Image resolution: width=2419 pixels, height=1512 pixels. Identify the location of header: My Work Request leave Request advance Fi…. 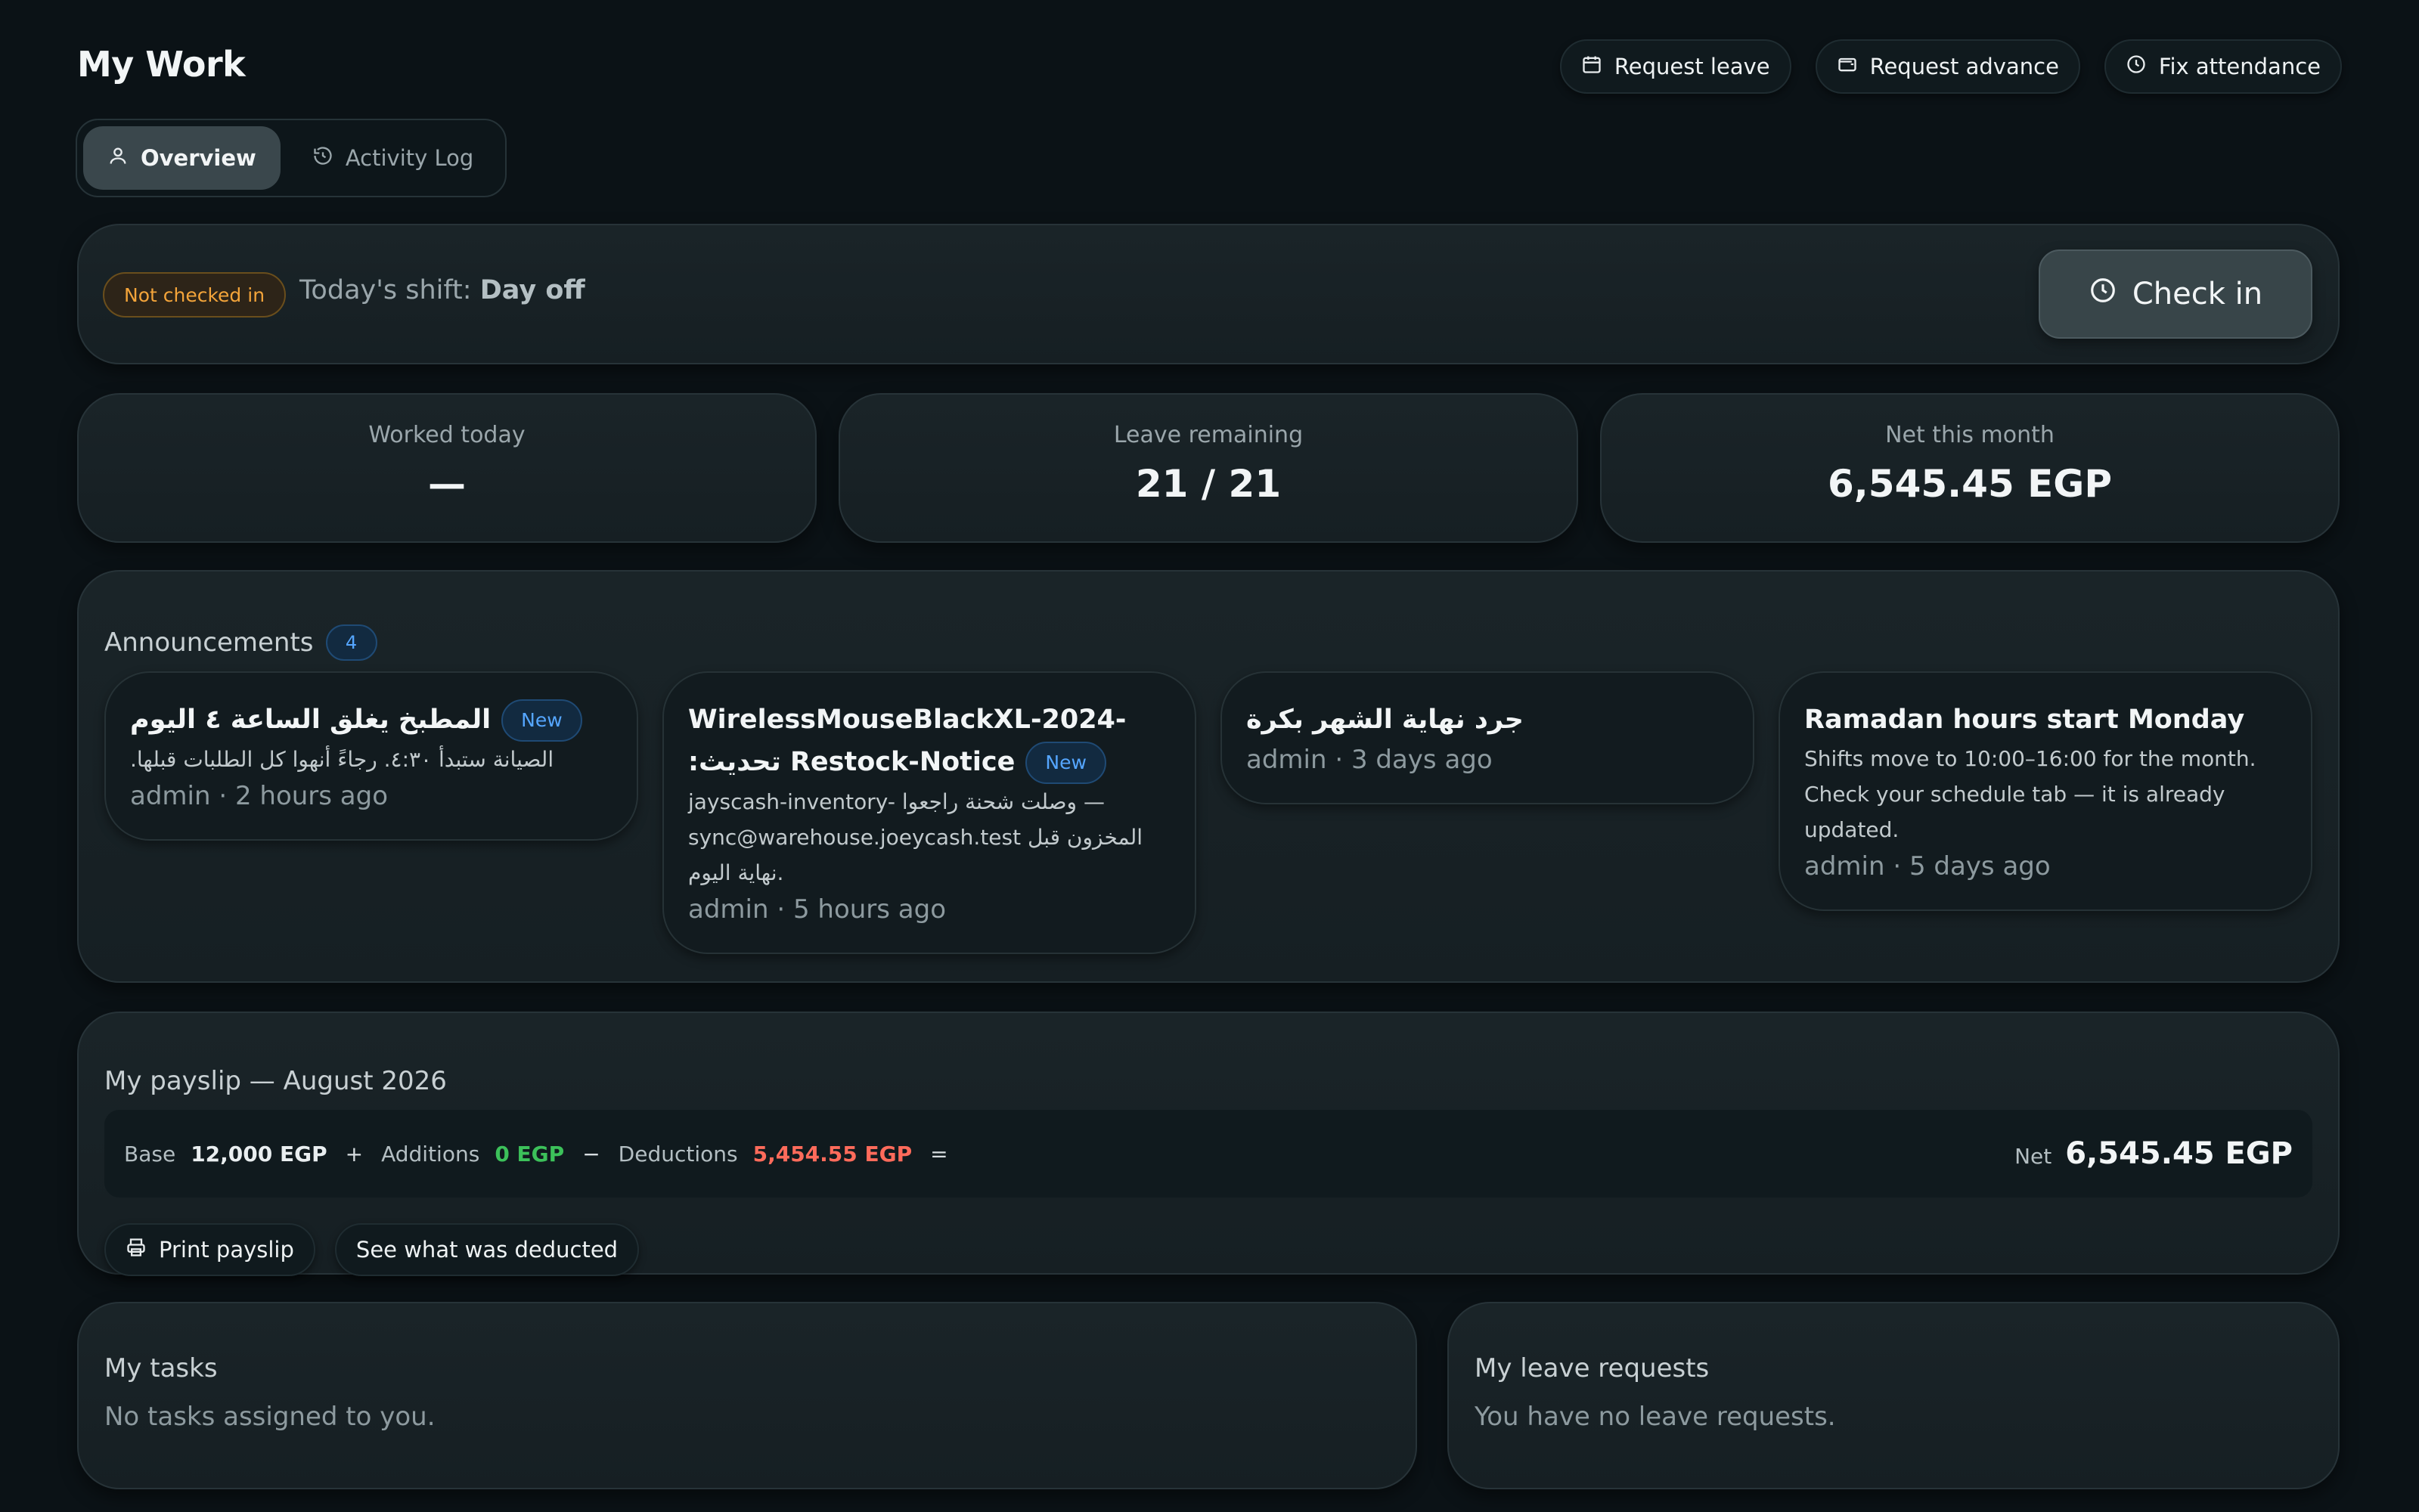
(1209, 66).